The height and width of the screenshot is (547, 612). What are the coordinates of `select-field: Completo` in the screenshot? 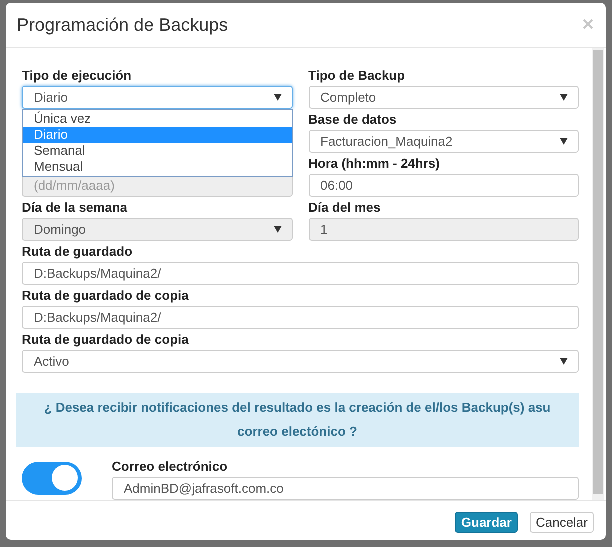 It's located at (443, 97).